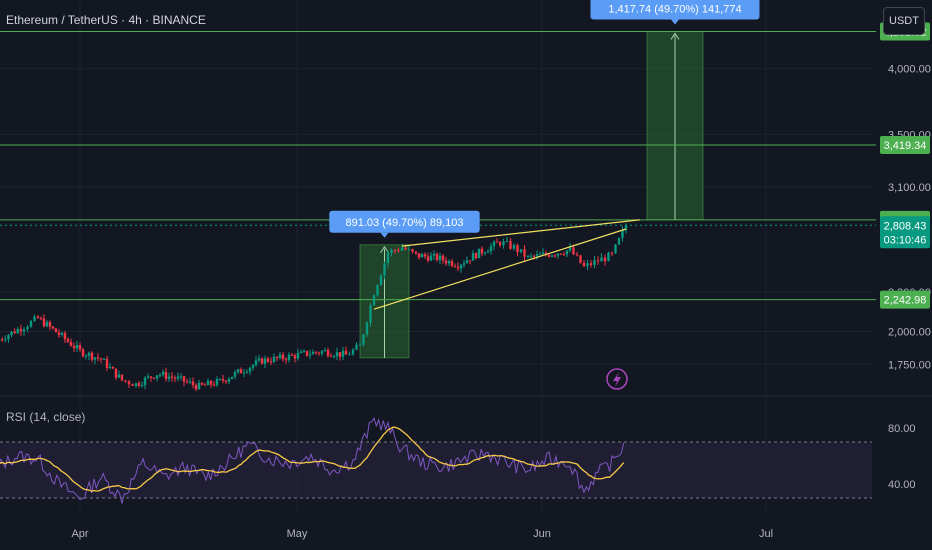  Describe the element at coordinates (674, 9) in the screenshot. I see `measured-move-label: 1,417.74 (49.70%) 141,774` at that location.